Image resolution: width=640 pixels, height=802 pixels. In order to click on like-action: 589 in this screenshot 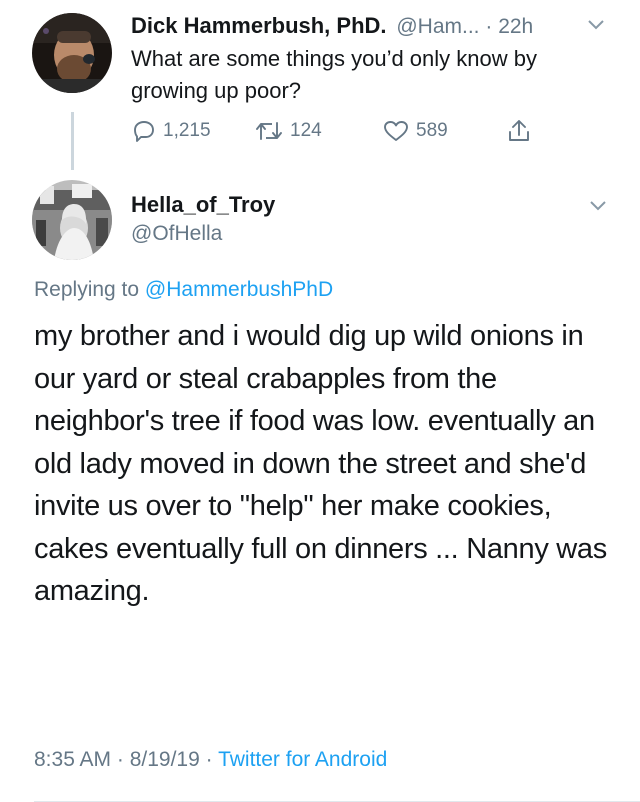, I will do `click(415, 131)`.